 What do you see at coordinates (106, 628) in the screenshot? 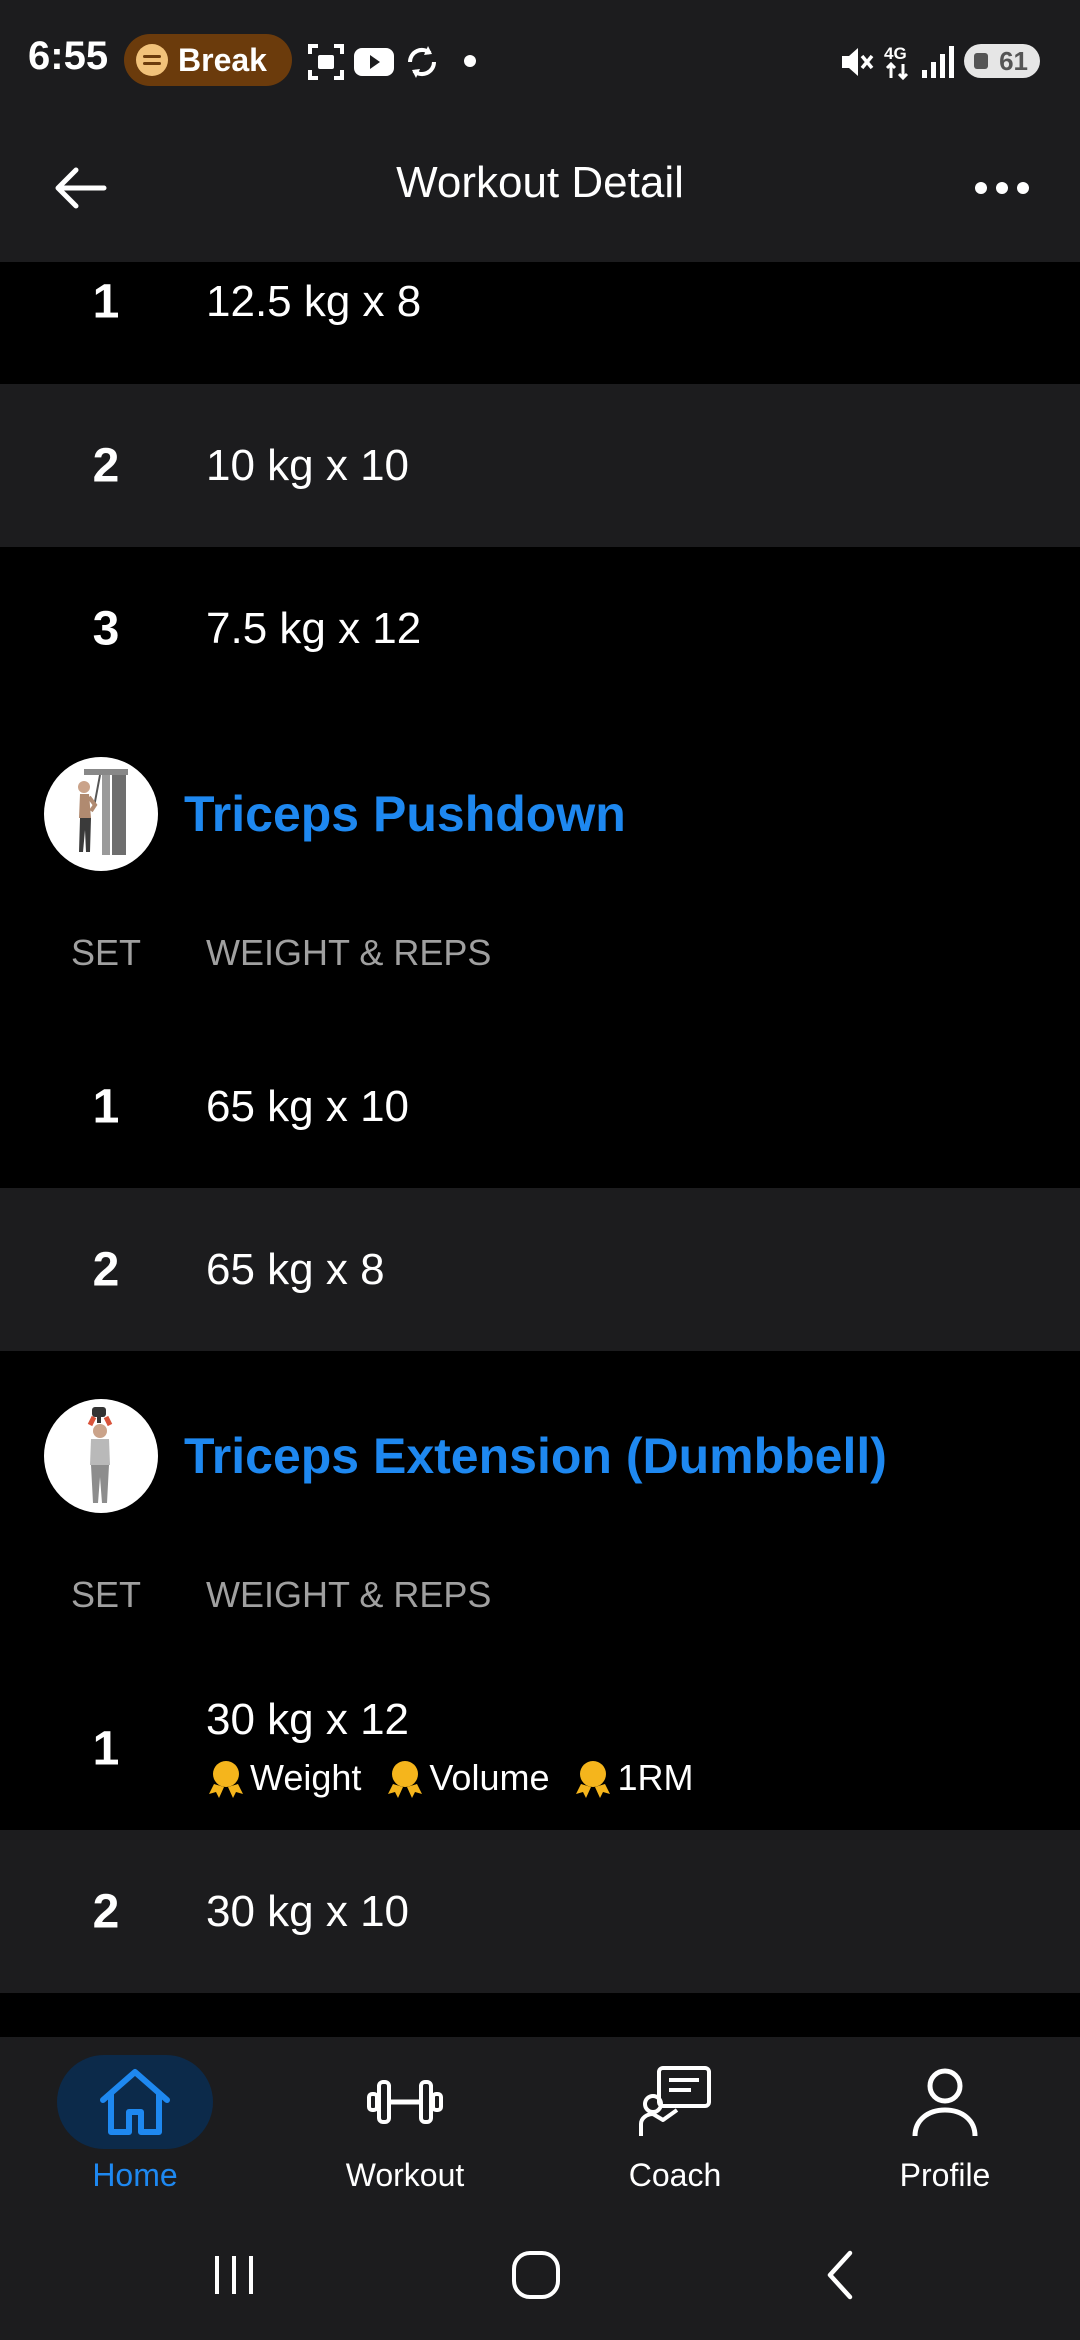
I see `set-number: 3` at bounding box center [106, 628].